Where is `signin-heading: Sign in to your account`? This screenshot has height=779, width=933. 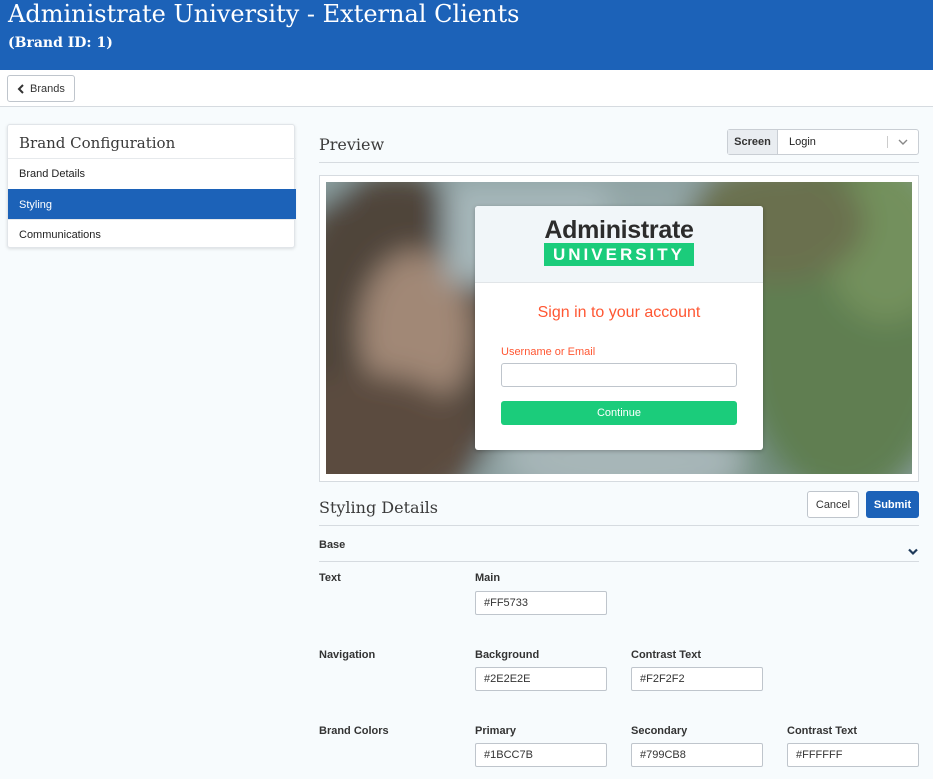 signin-heading: Sign in to your account is located at coordinates (619, 312).